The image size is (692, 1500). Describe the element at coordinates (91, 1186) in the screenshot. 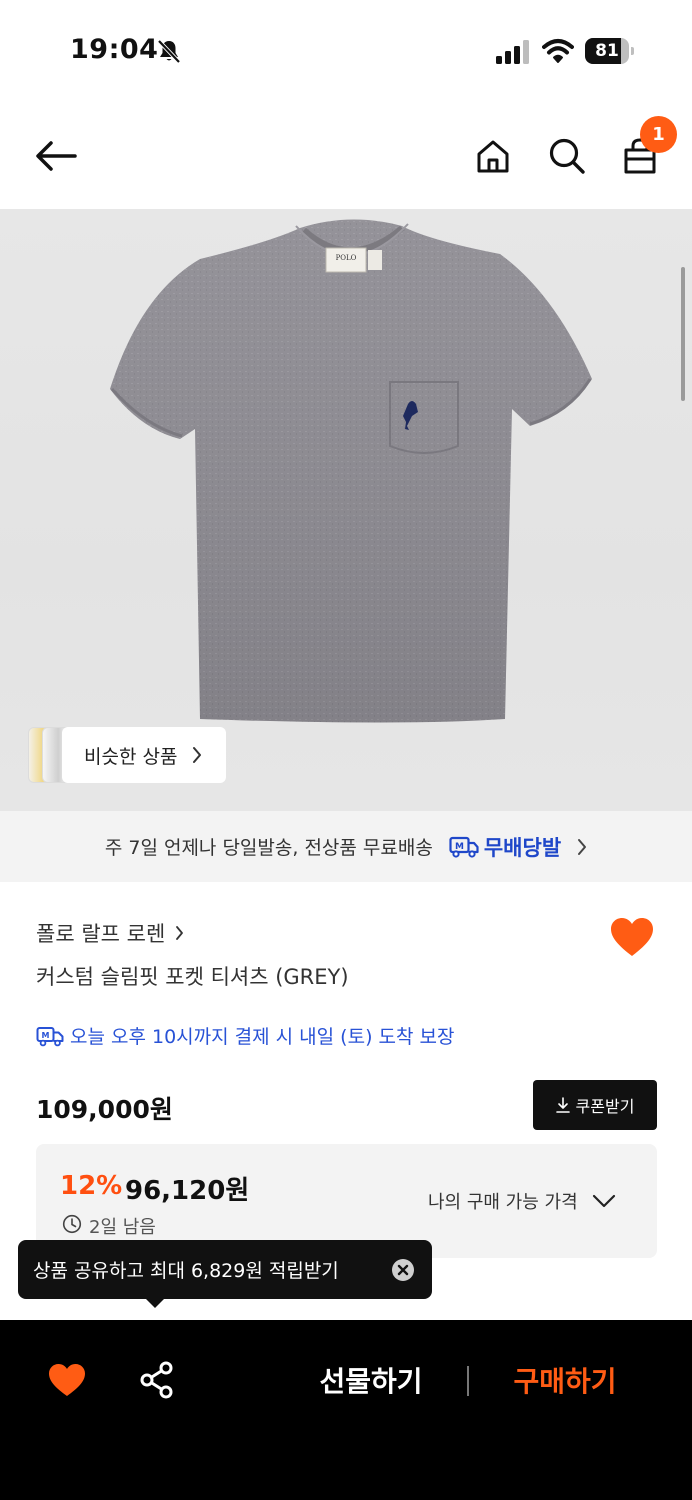

I see `discount-rate: 12%` at that location.